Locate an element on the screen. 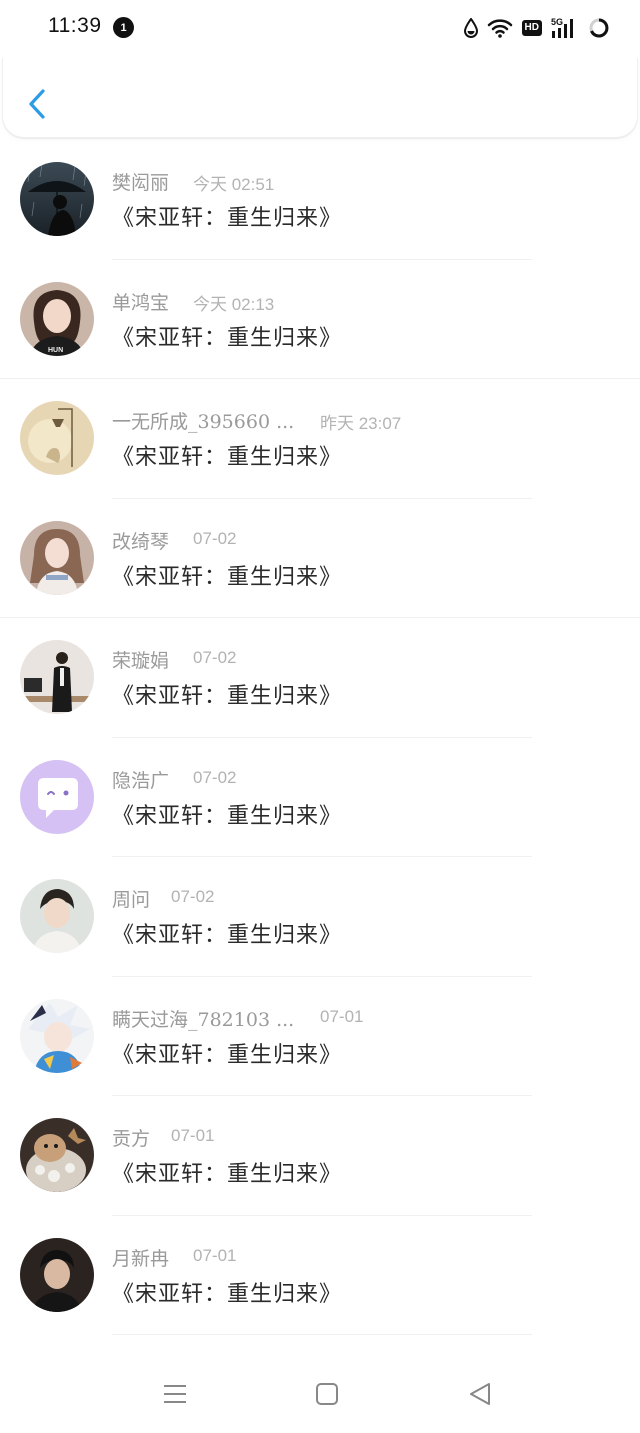 This screenshot has width=640, height=1433. sender-name: 月新冉 is located at coordinates (141, 1258).